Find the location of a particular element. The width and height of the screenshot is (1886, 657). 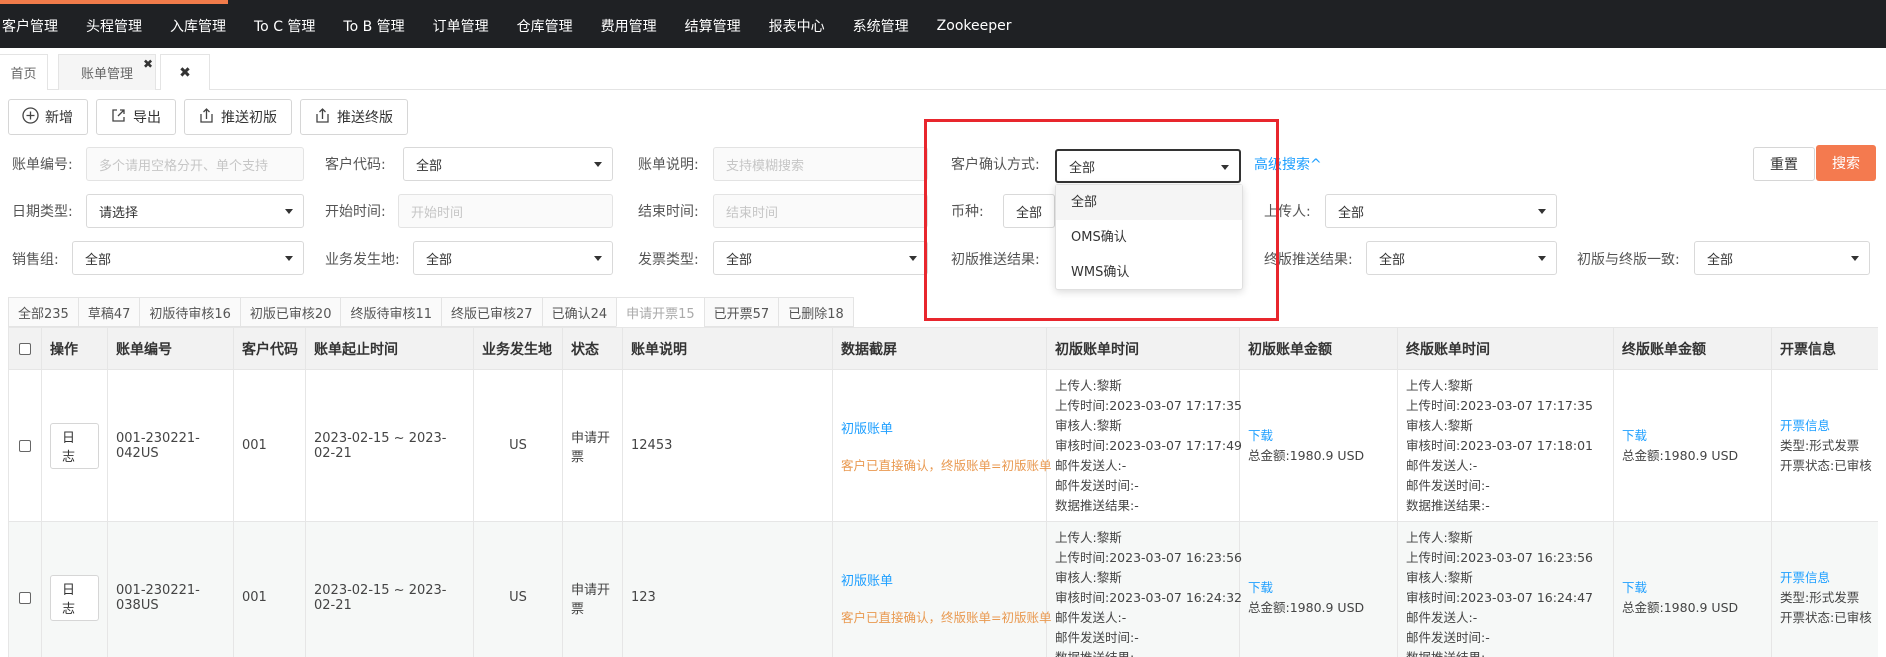

nav-reports: 报表中心 is located at coordinates (797, 26).